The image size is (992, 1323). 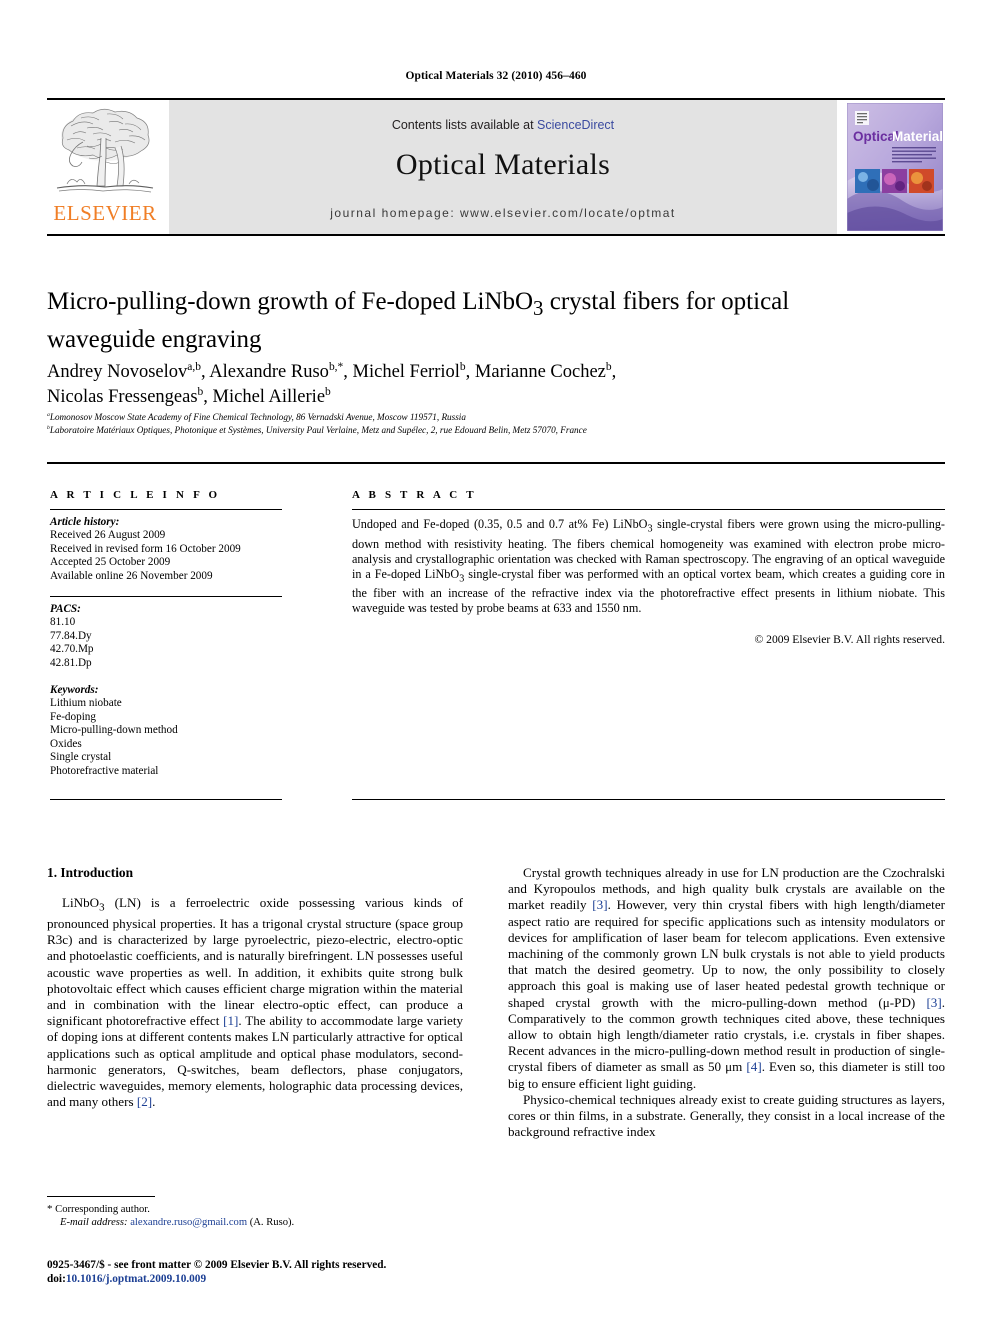 I want to click on abstract-heading: A B S T R A C T, so click(x=414, y=495).